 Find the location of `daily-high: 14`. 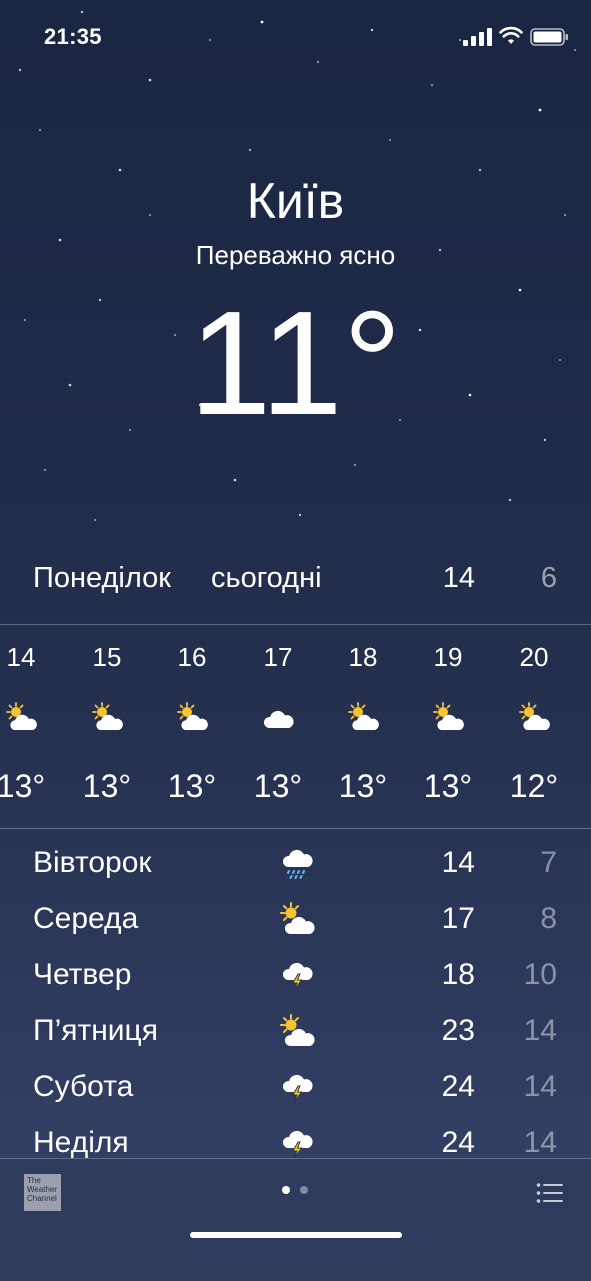

daily-high: 14 is located at coordinates (458, 862).